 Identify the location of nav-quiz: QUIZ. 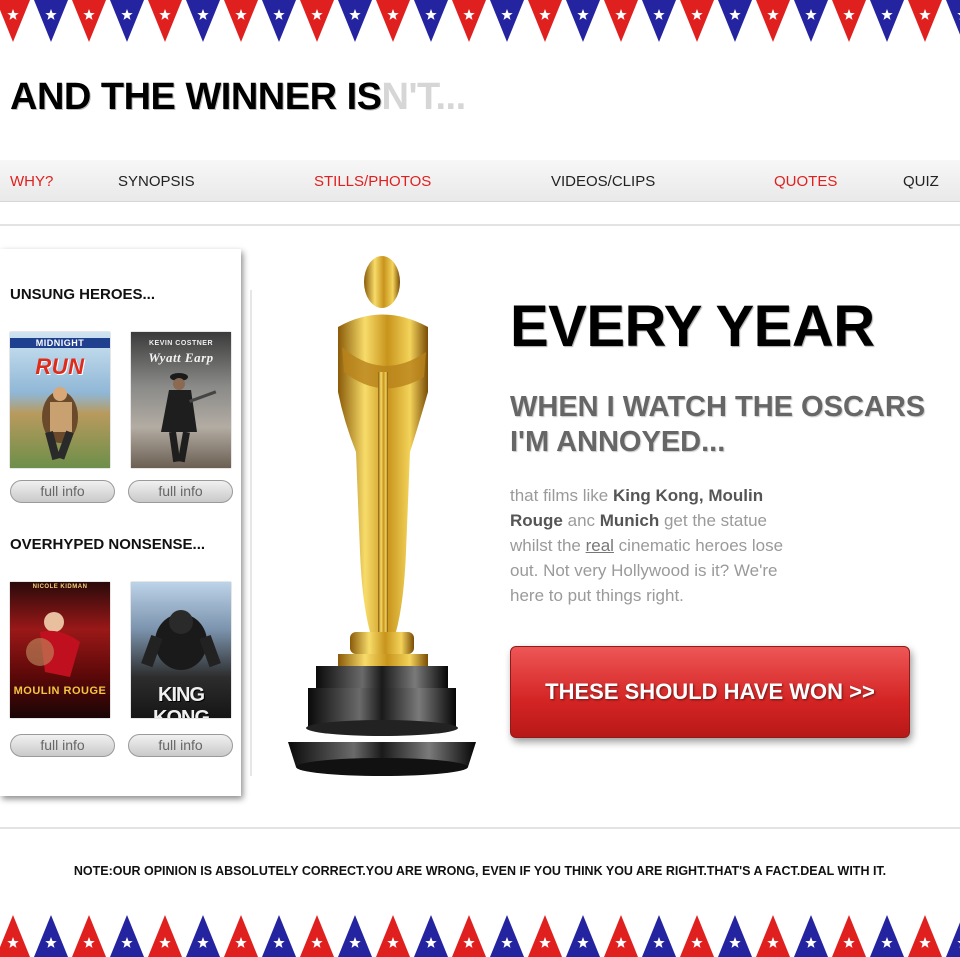
(921, 181).